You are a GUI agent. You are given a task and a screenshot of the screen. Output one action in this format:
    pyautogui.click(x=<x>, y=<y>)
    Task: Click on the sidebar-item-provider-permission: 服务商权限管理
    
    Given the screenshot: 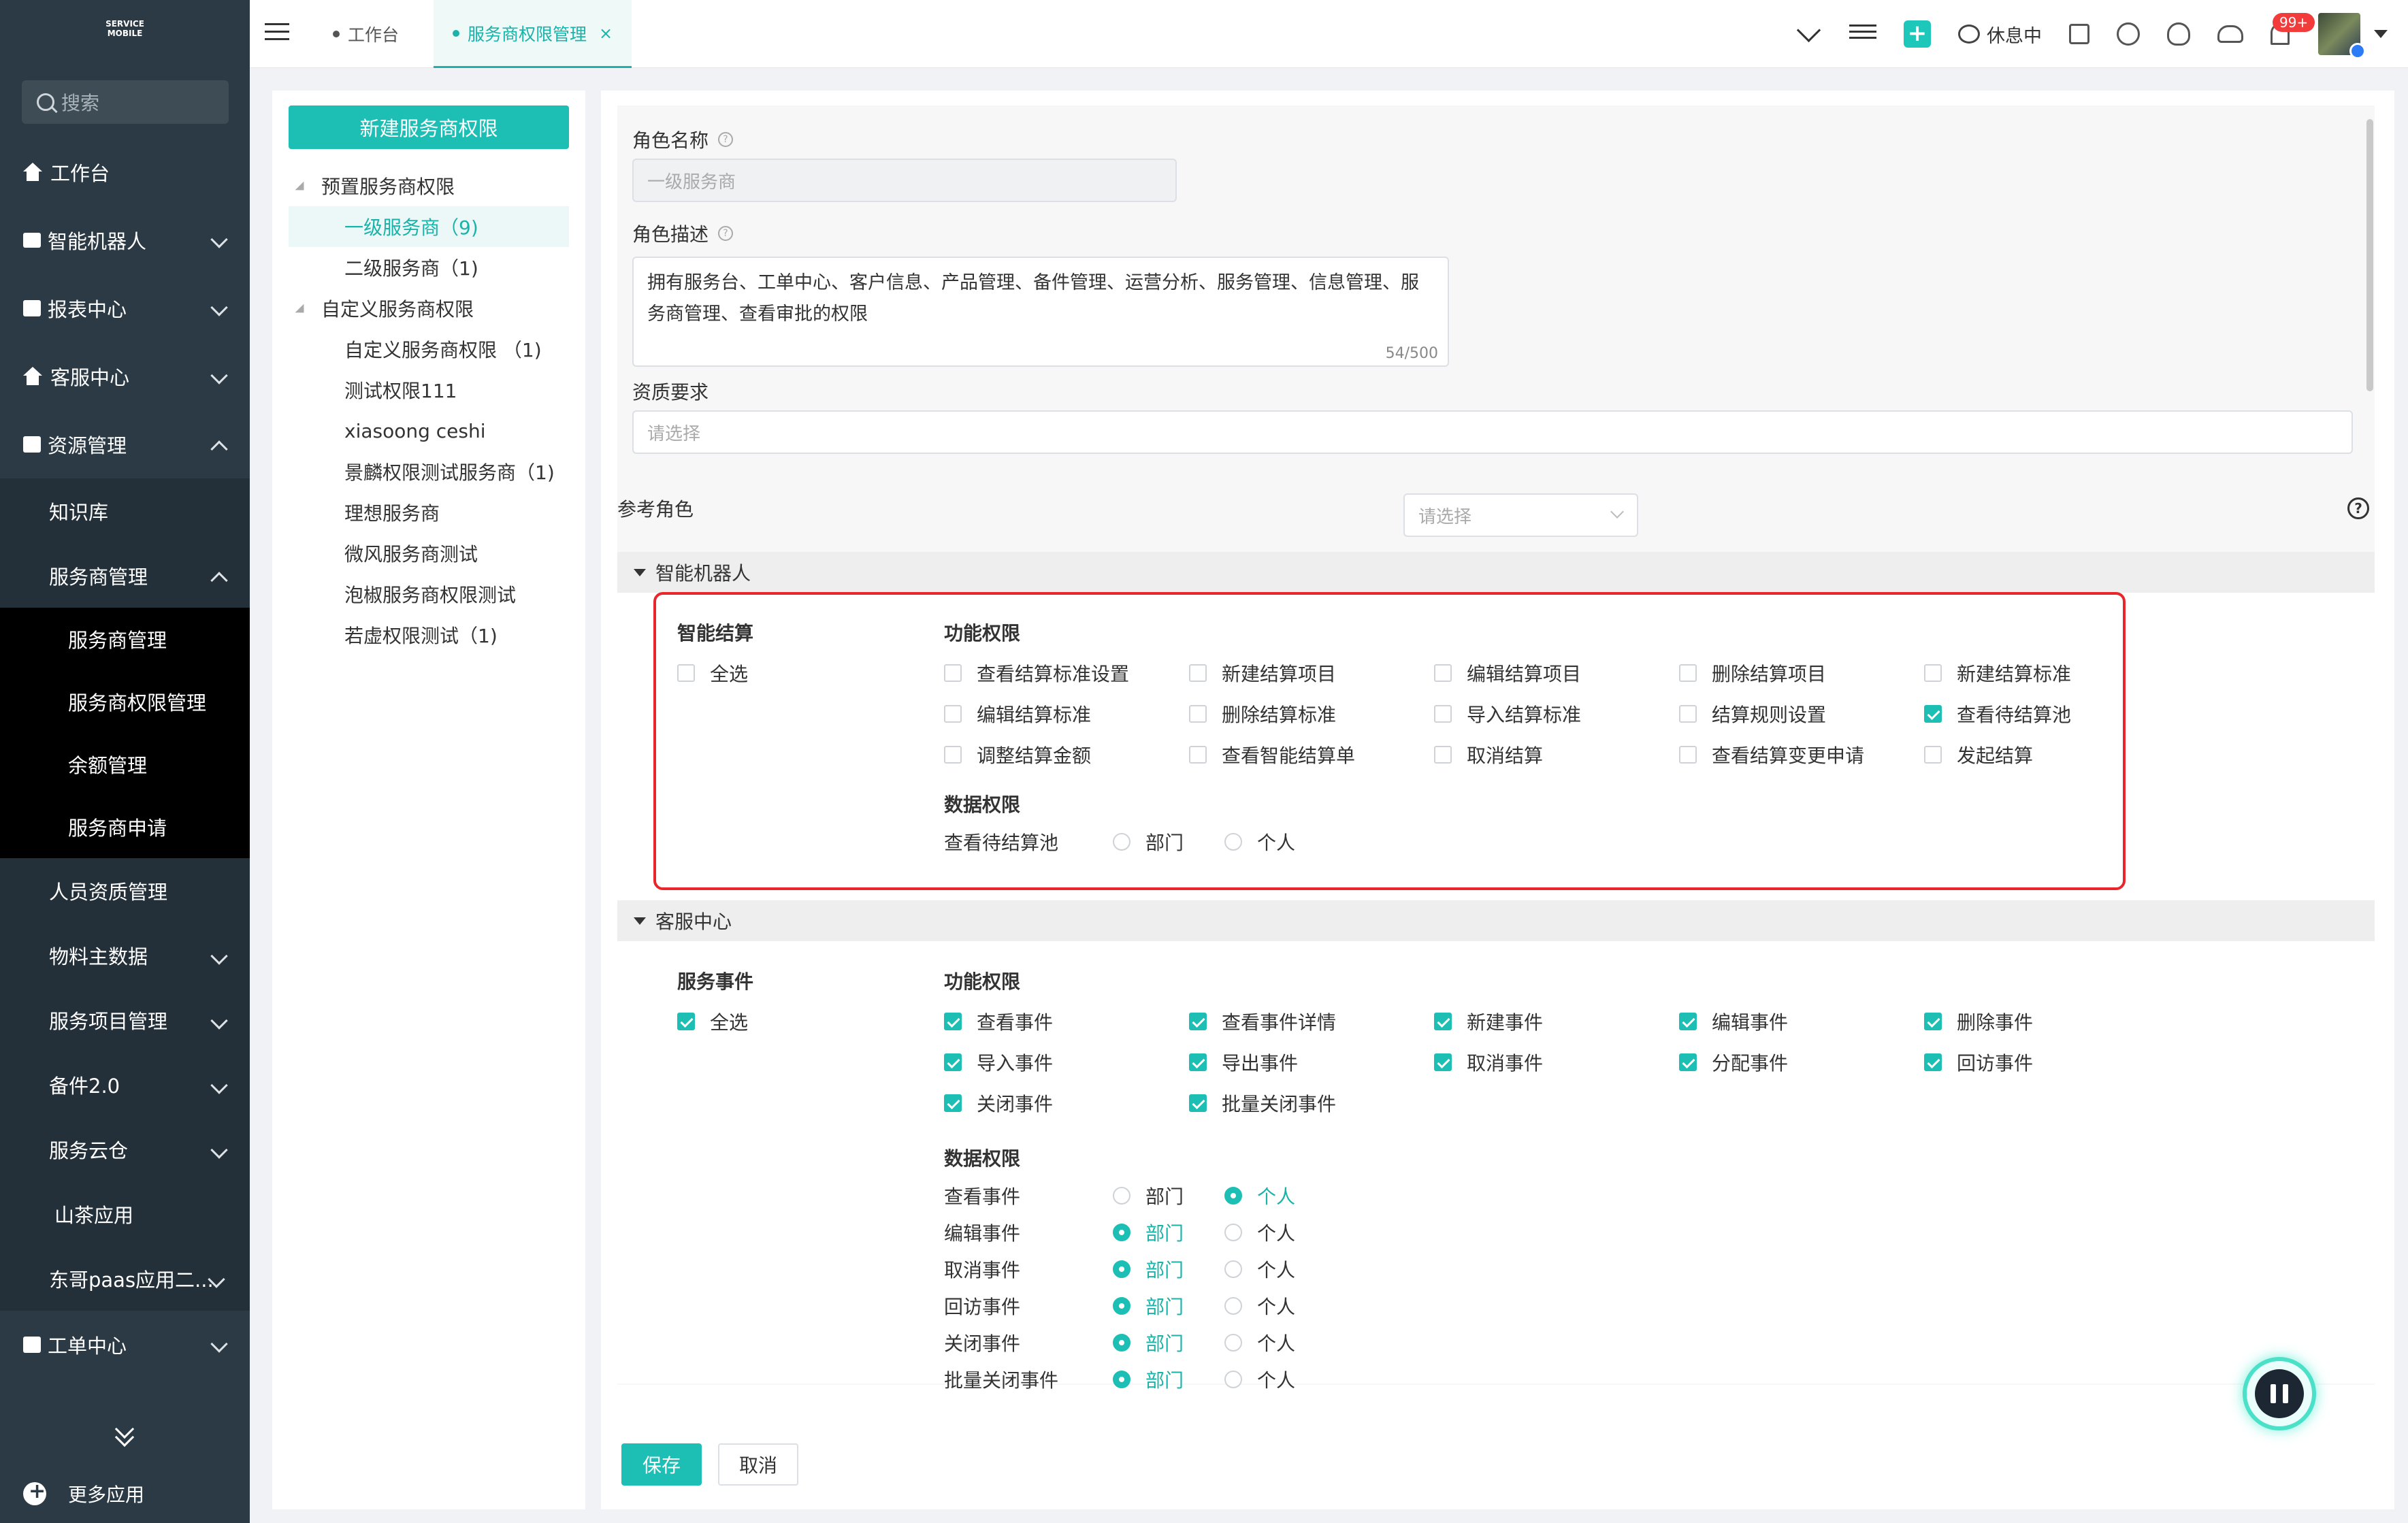 What is the action you would take?
    pyautogui.click(x=125, y=701)
    